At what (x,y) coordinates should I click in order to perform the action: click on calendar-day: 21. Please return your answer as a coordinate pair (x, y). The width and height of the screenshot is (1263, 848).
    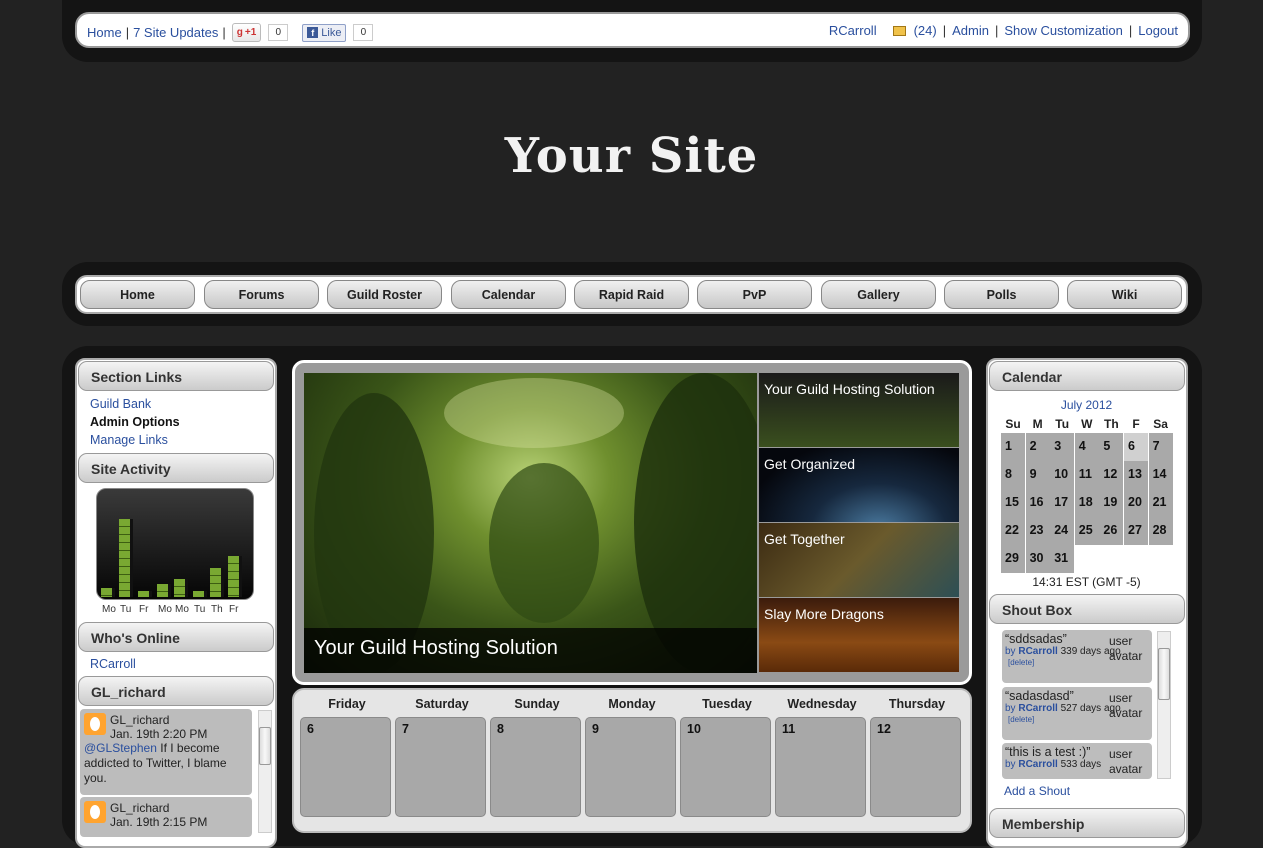
    Looking at the image, I should click on (1160, 503).